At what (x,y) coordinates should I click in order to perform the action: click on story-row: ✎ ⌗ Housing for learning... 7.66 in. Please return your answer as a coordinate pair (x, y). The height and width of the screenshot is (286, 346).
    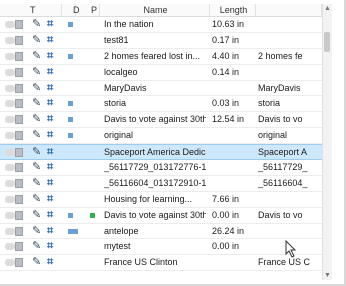
    Looking at the image, I should click on (165, 200).